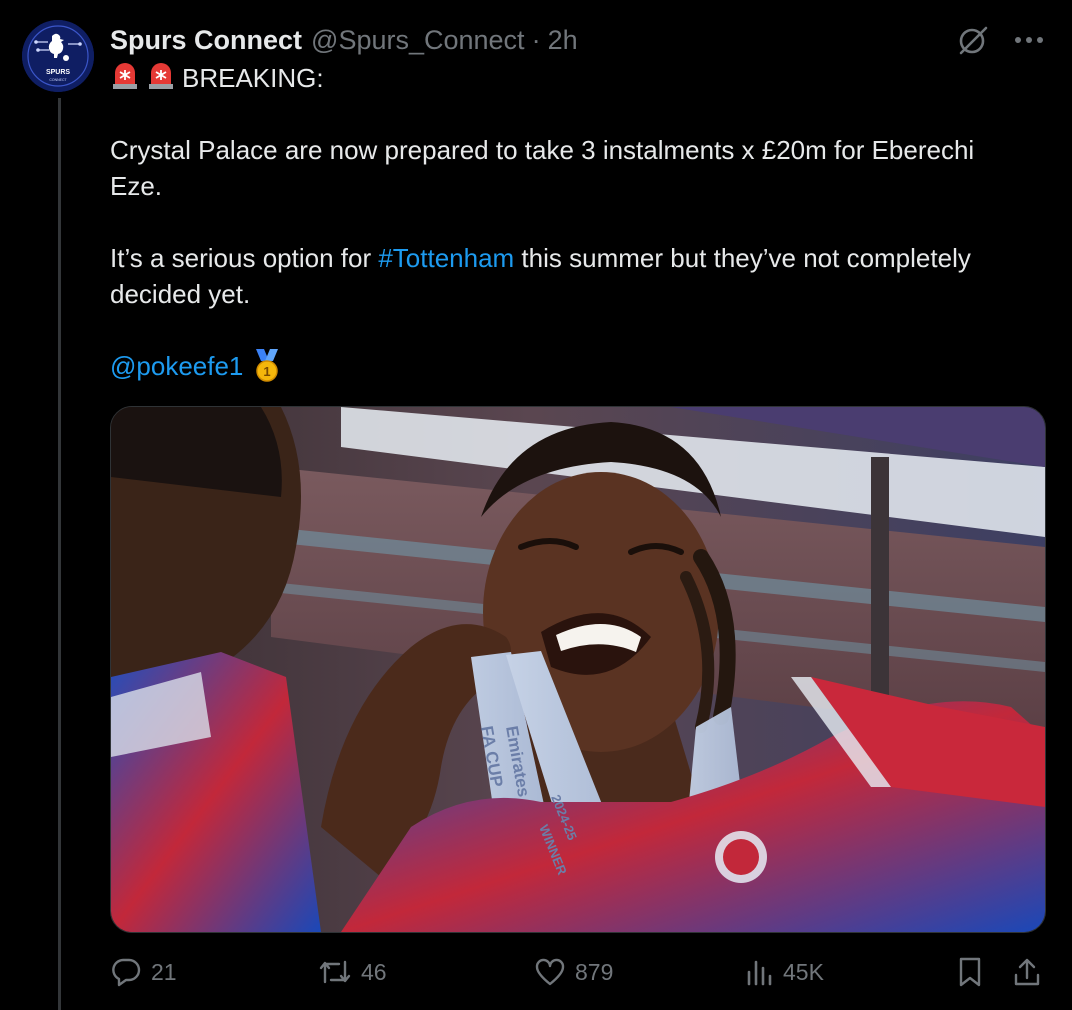 The image size is (1072, 1010). Describe the element at coordinates (573, 972) in the screenshot. I see `like-button: 879` at that location.